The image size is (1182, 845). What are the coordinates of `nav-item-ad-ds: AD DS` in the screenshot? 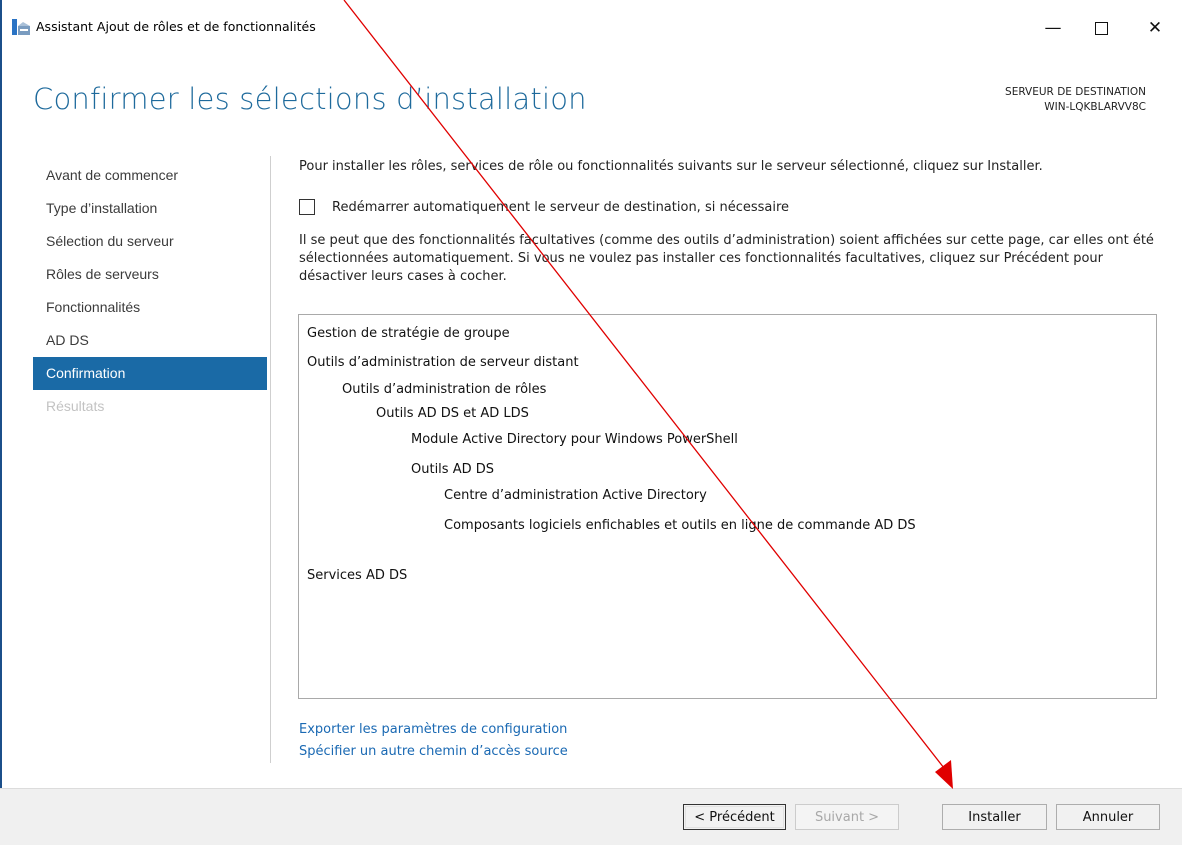 It's located at (150, 340).